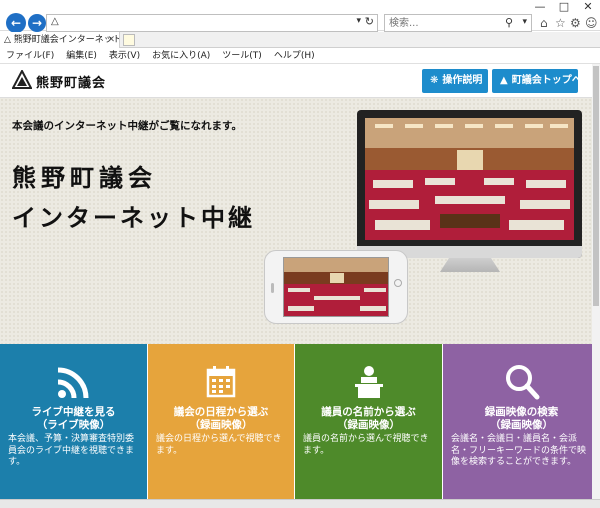 This screenshot has height=508, width=600. I want to click on search-dropdown-icon: ▾, so click(524, 22).